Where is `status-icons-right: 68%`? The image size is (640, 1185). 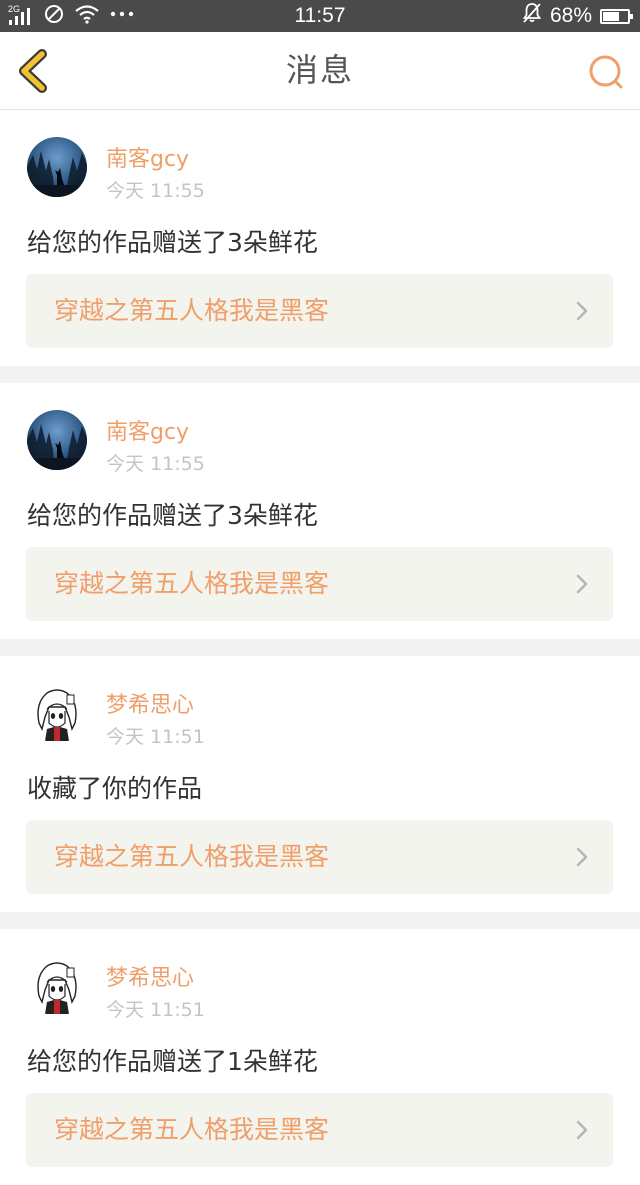
status-icons-right: 68% is located at coordinates (577, 16).